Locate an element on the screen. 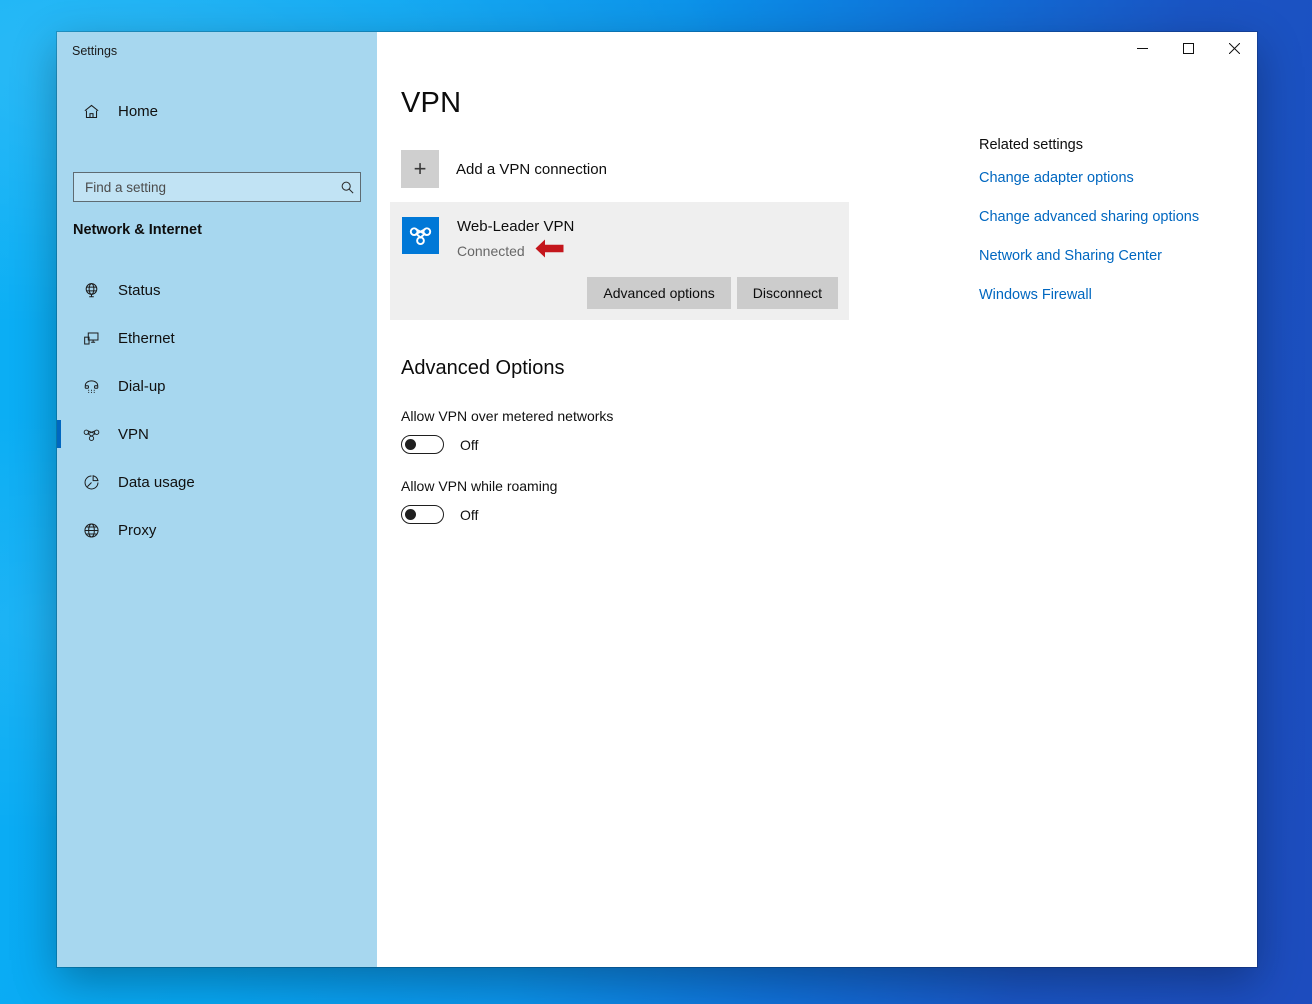 Image resolution: width=1312 pixels, height=1004 pixels. toggle-allow-vpn-roaming is located at coordinates (422, 514).